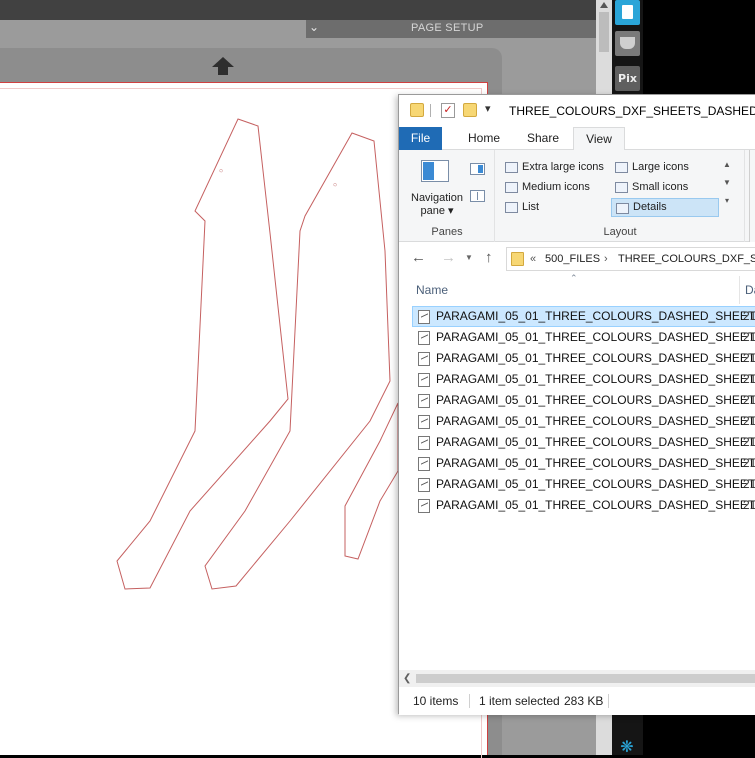 This screenshot has width=755, height=758. Describe the element at coordinates (622, 208) in the screenshot. I see `details-icon` at that location.